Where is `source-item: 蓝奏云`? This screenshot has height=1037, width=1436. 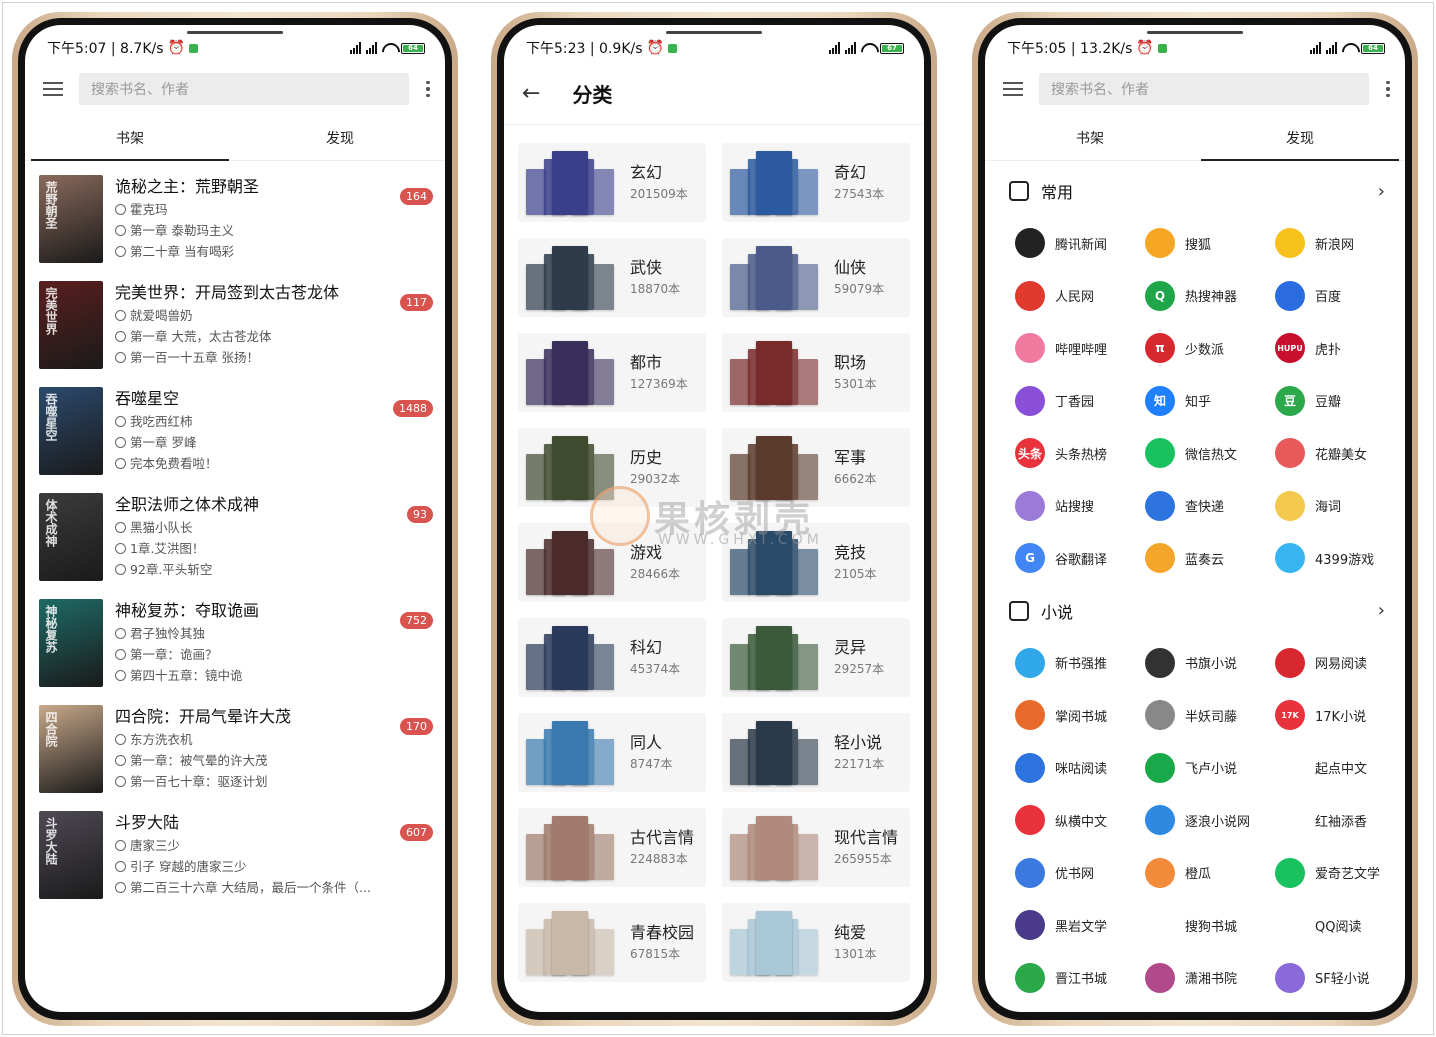
source-item: 蓝奏云 is located at coordinates (1210, 558).